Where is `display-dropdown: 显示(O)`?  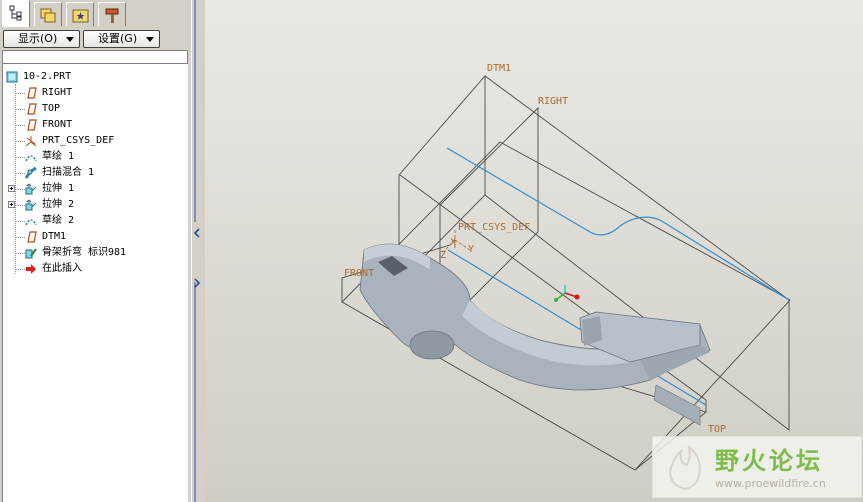
display-dropdown: 显示(O) is located at coordinates (41, 39).